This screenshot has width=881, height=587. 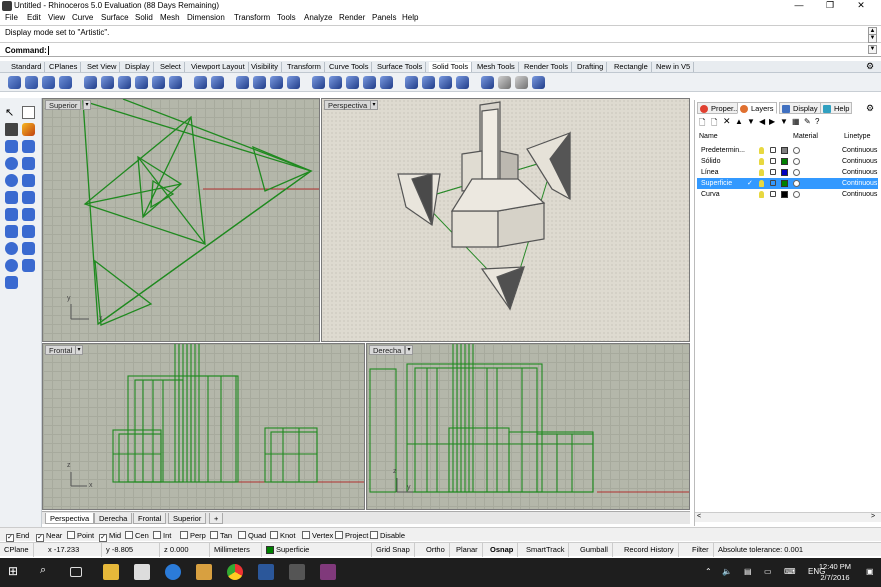 What do you see at coordinates (193, 535) in the screenshot?
I see `osnap-perp: Perp` at bounding box center [193, 535].